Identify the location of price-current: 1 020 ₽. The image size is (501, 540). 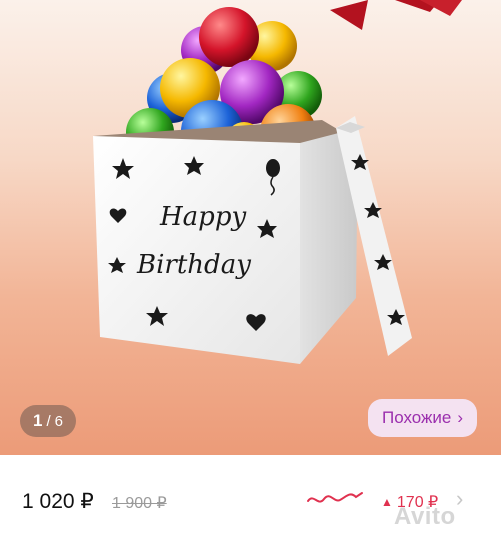
(58, 501).